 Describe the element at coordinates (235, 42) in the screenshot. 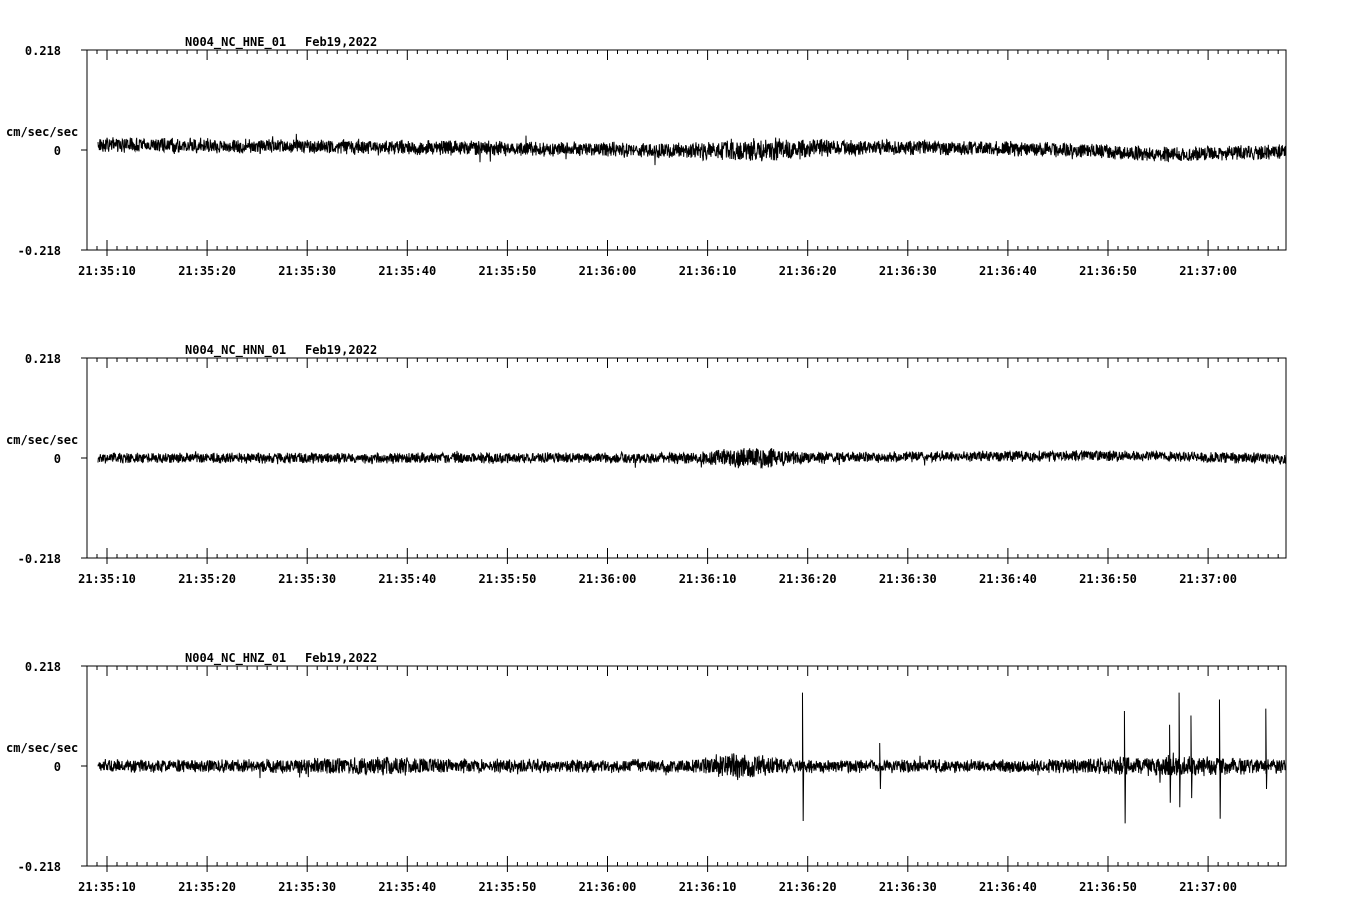

I see `station-title: N004_NC_HNE_01` at that location.